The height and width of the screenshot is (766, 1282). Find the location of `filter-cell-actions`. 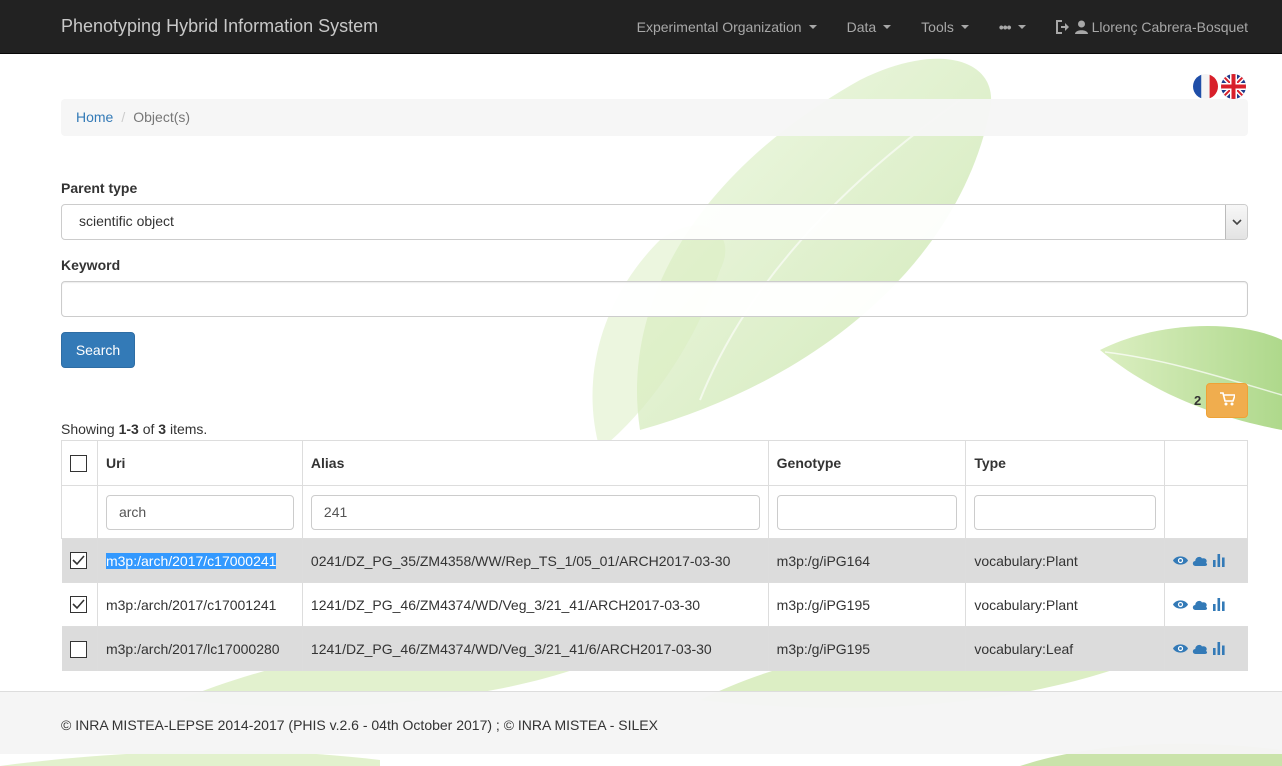

filter-cell-actions is located at coordinates (1206, 512).